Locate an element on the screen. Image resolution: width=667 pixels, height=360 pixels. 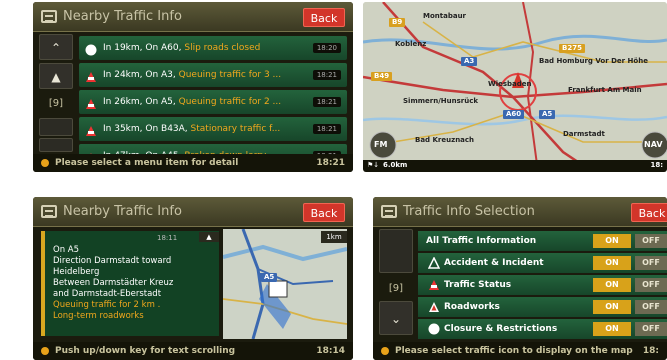
map-scale: 1km is located at coordinates (334, 237).